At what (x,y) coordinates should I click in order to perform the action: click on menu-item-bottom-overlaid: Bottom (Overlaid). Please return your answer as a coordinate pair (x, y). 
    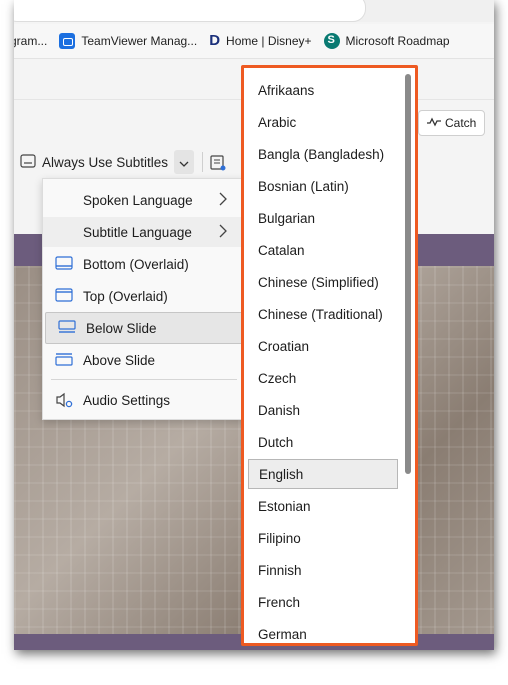
    Looking at the image, I should click on (143, 264).